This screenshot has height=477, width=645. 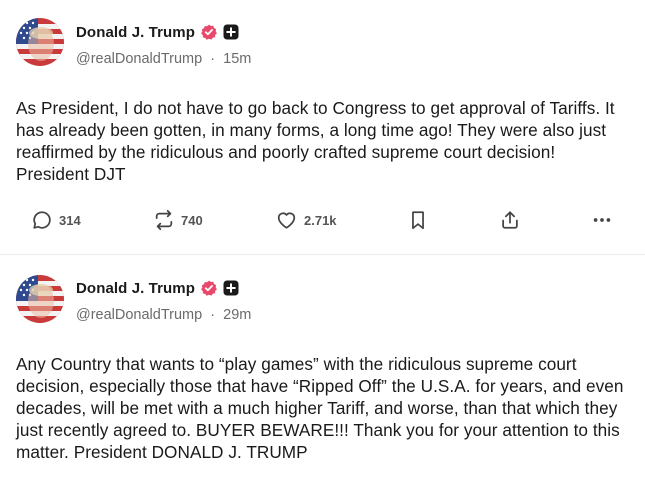 I want to click on post-timestamp: 15m, so click(x=237, y=59).